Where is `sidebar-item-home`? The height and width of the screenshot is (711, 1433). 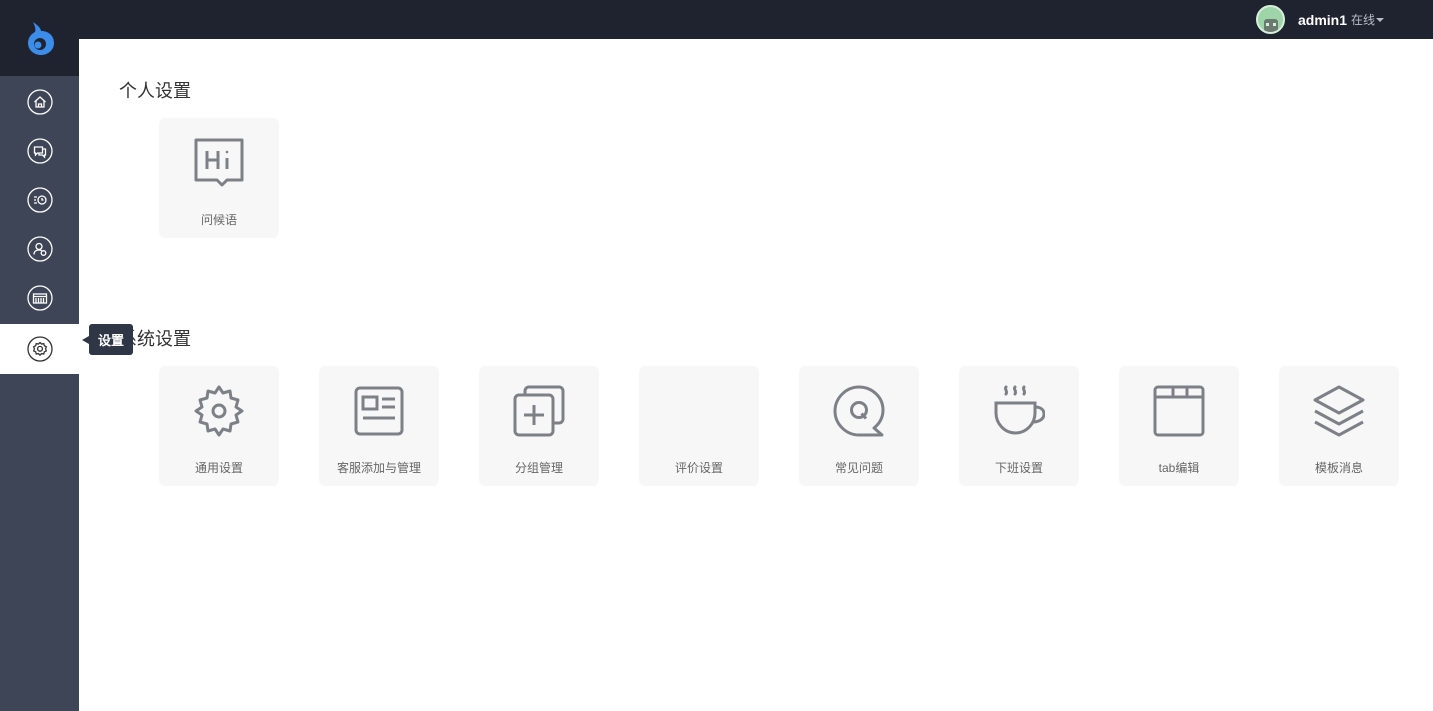
sidebar-item-home is located at coordinates (39, 101).